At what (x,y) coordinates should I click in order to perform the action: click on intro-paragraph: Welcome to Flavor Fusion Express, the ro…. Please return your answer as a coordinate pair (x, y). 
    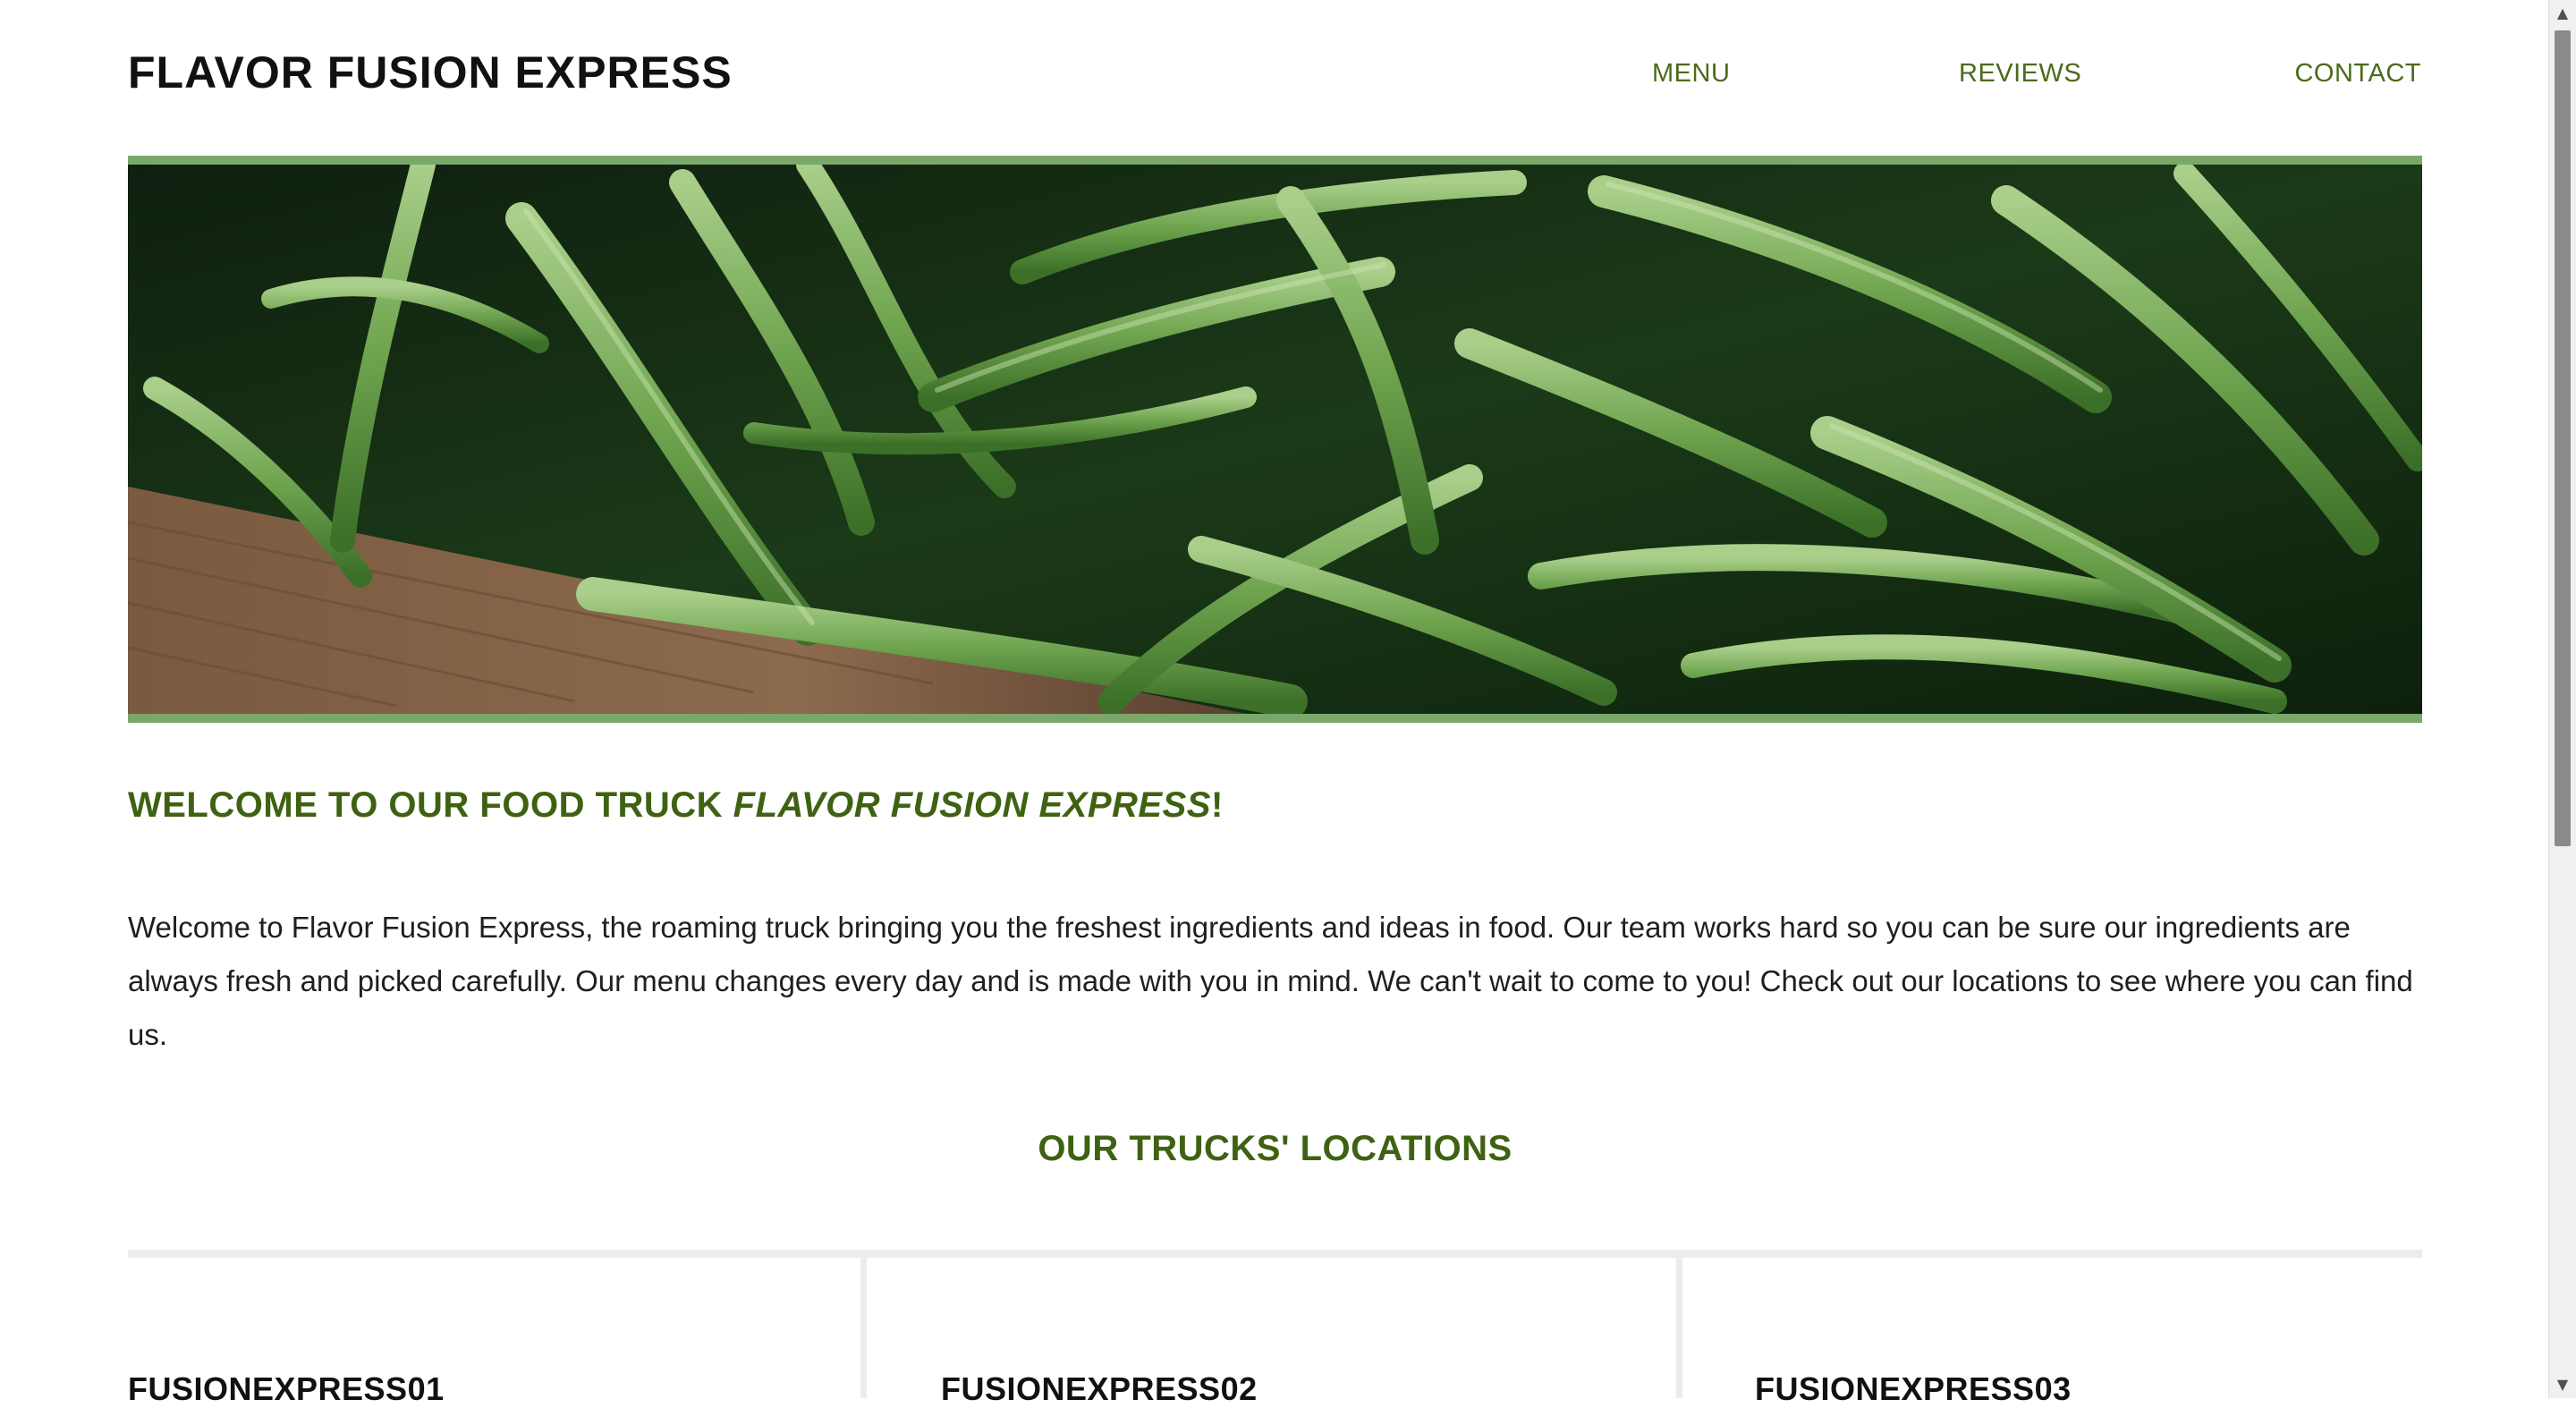
    Looking at the image, I should click on (1270, 981).